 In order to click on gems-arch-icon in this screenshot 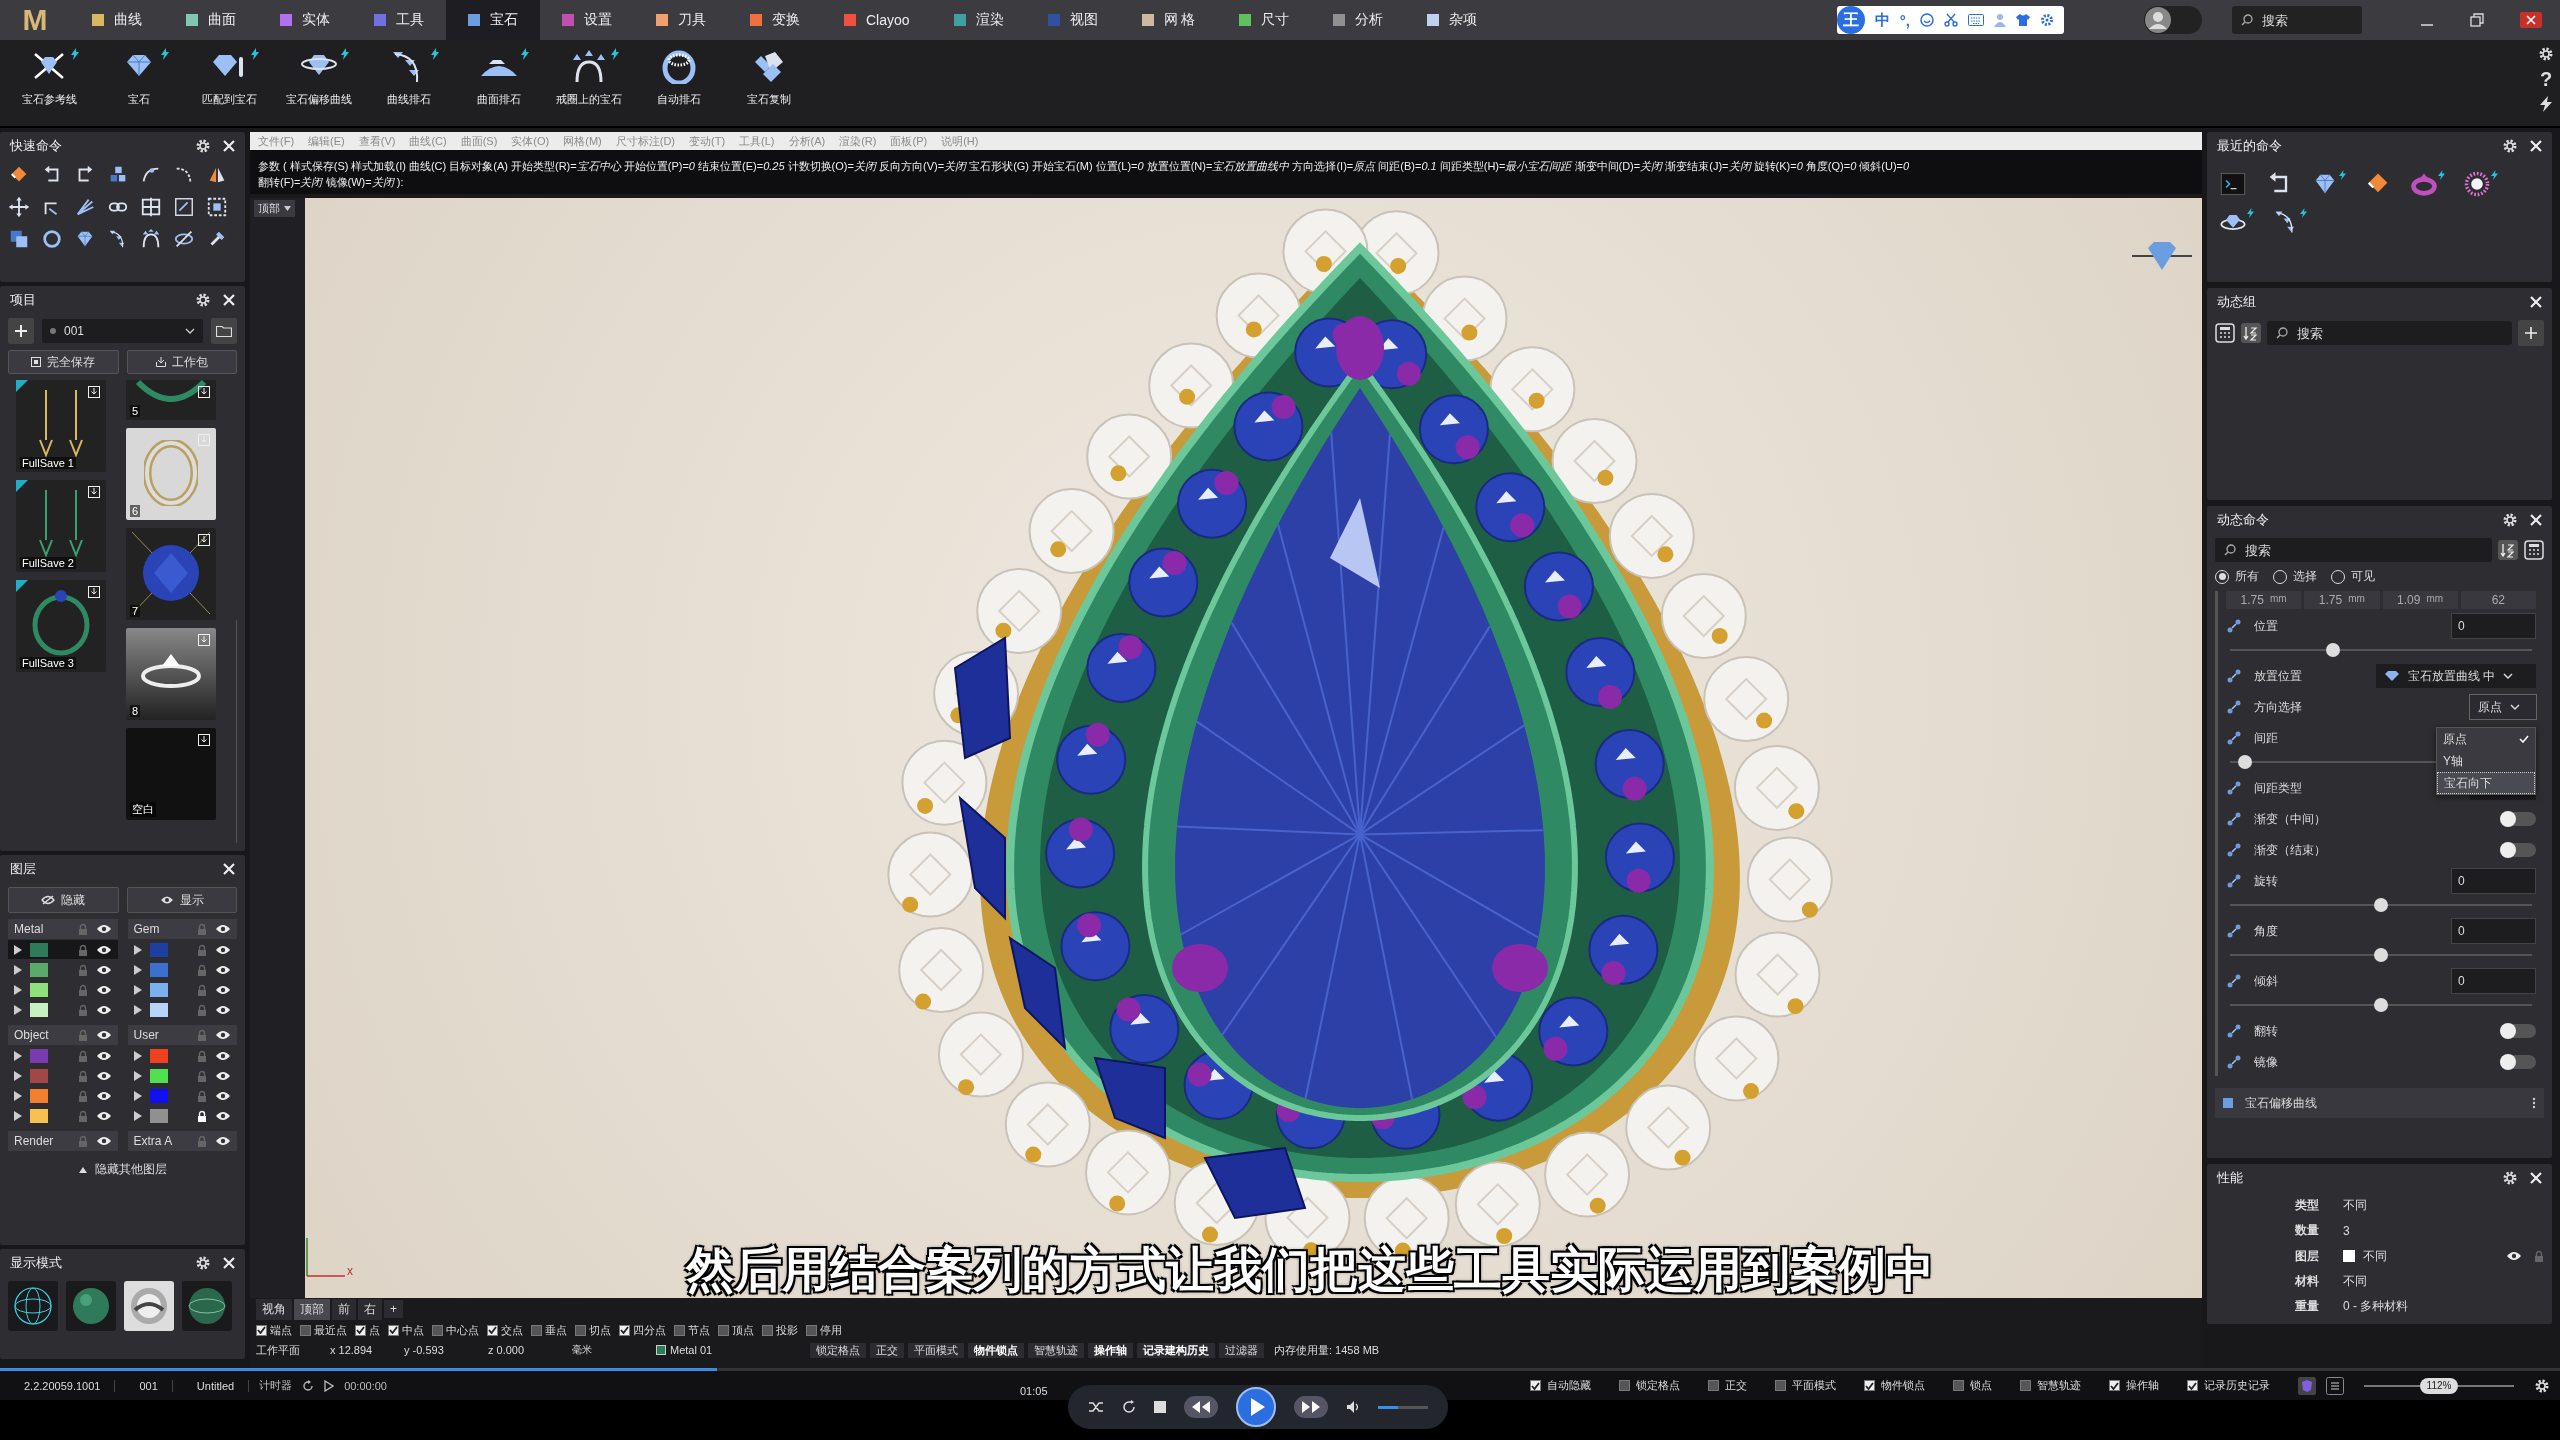, I will do `click(151, 239)`.